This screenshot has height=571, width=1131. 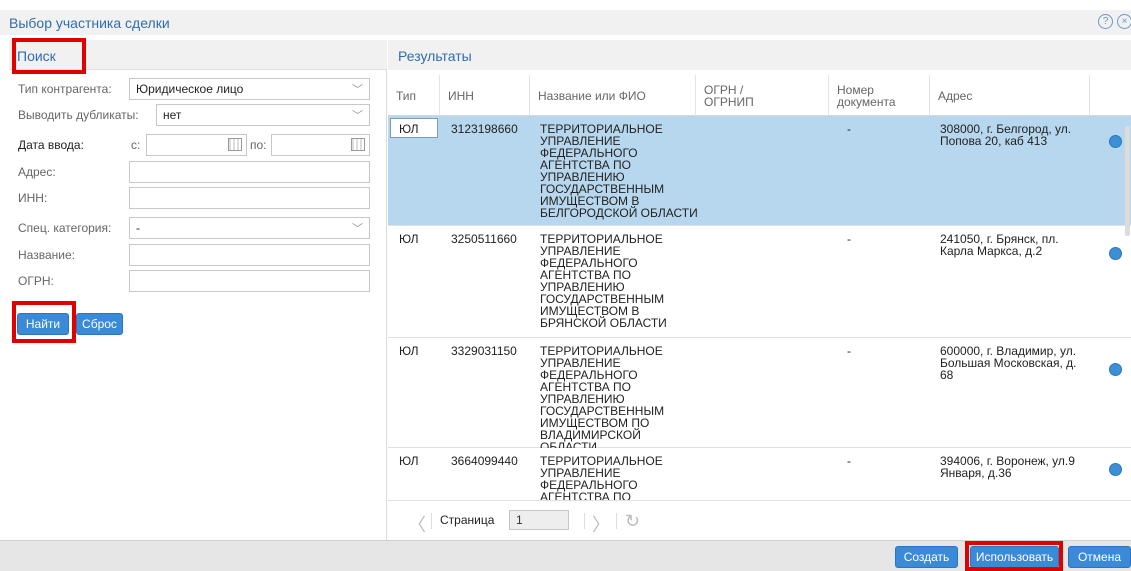 I want to click on duplicates-row: Выводить дубликаты: нет ﹀, so click(x=198, y=115).